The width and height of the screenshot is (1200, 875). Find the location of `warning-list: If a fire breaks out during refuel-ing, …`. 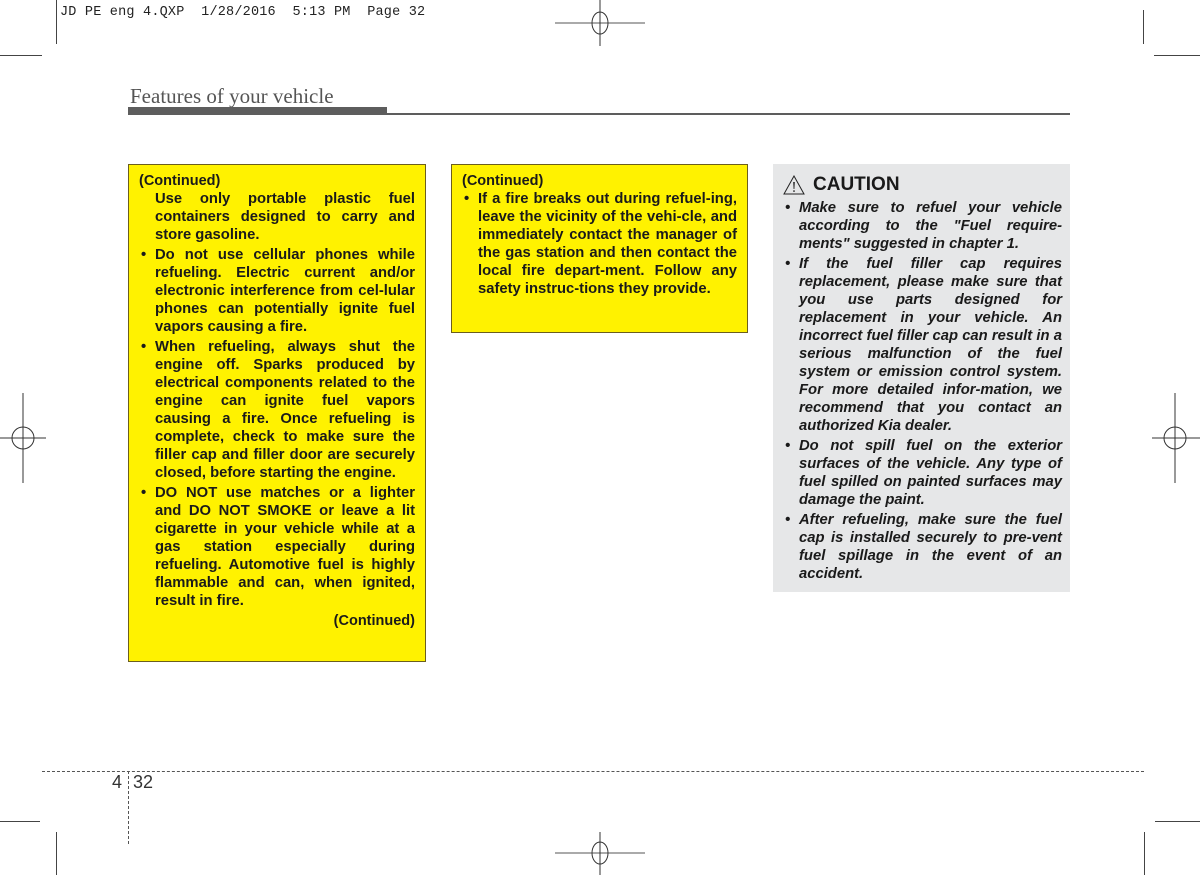

warning-list: If a fire breaks out during refuel-ing, … is located at coordinates (599, 244).